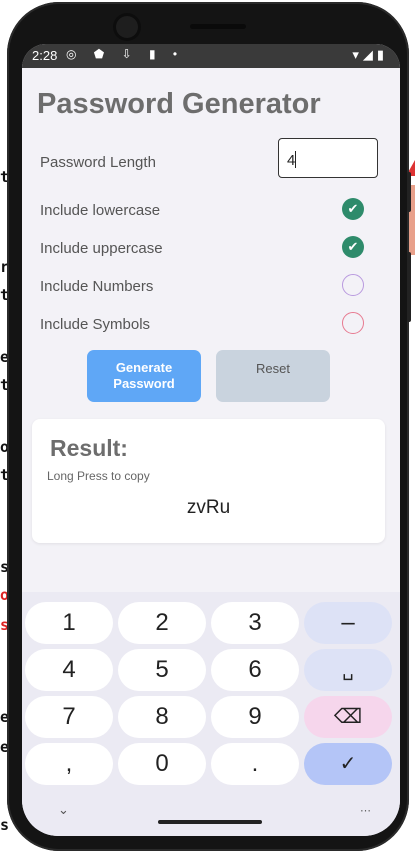  I want to click on page-title: Password Generator, so click(179, 104).